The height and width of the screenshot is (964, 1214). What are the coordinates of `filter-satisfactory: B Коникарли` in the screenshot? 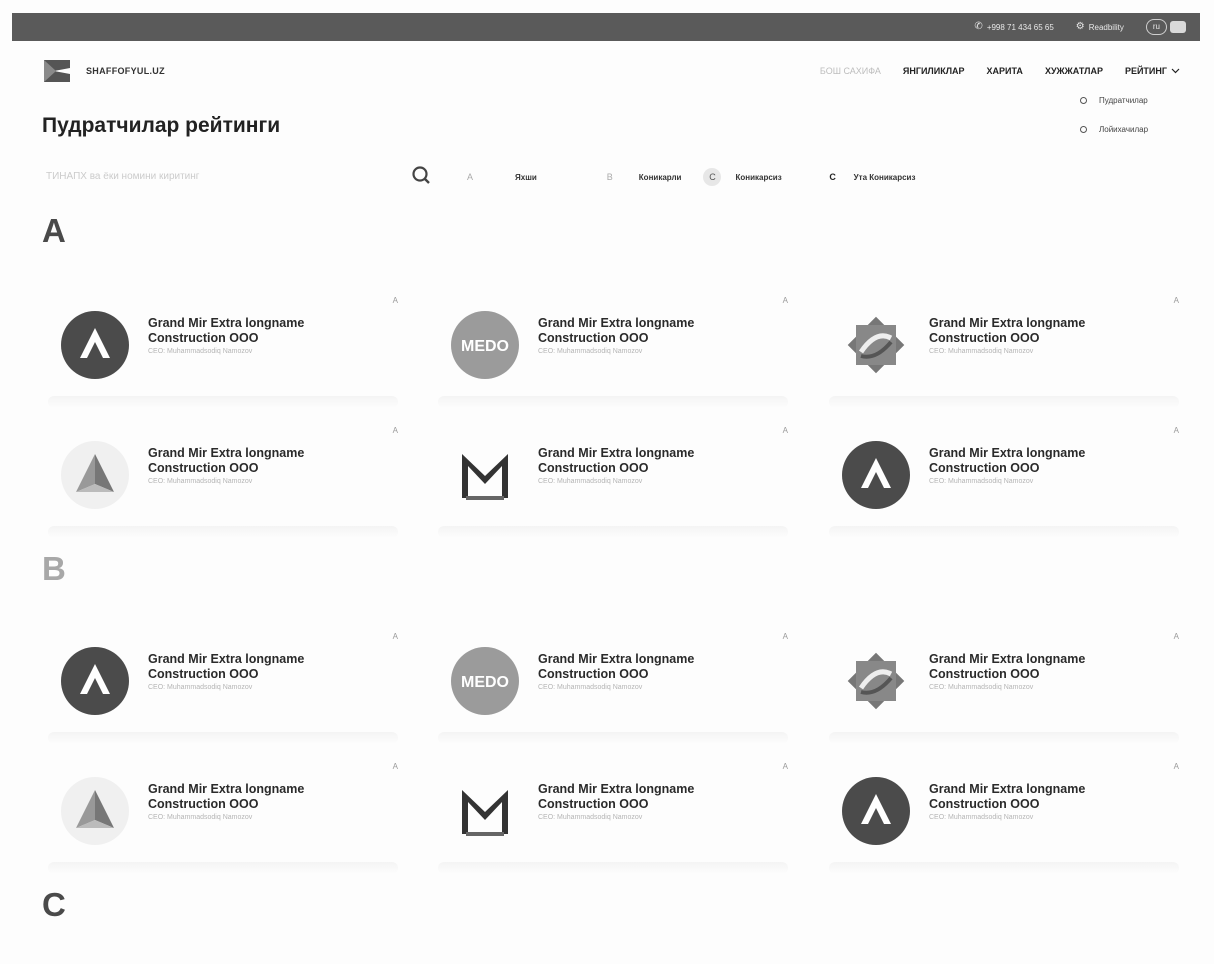 It's located at (642, 177).